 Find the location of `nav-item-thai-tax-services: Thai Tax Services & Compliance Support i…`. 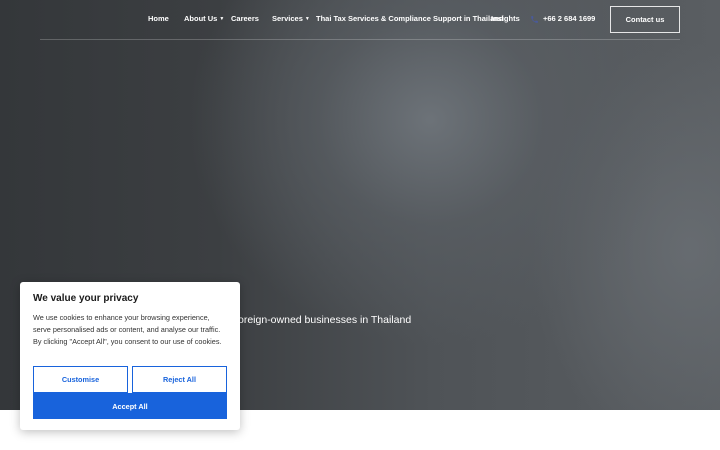

nav-item-thai-tax-services: Thai Tax Services & Compliance Support i… is located at coordinates (409, 19).